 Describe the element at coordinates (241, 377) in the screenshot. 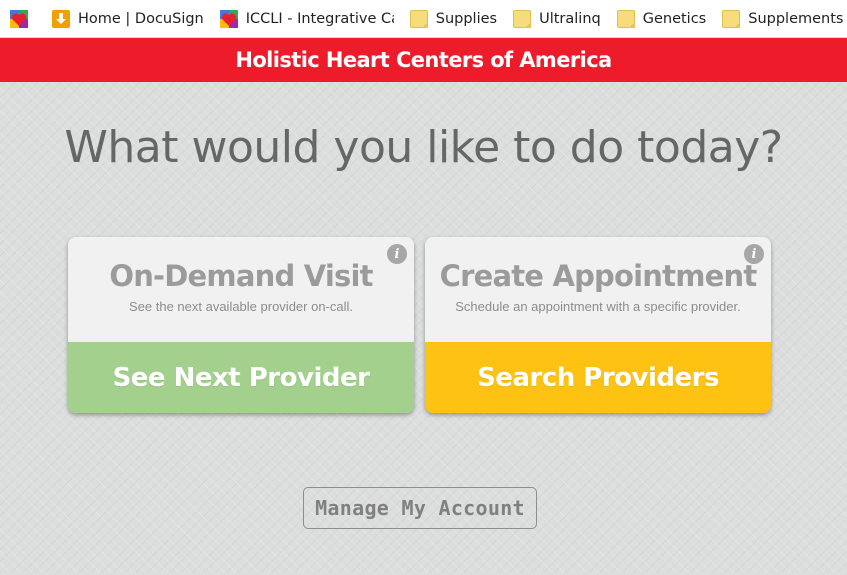

I see `see-next-provider-button: See Next Provider` at that location.